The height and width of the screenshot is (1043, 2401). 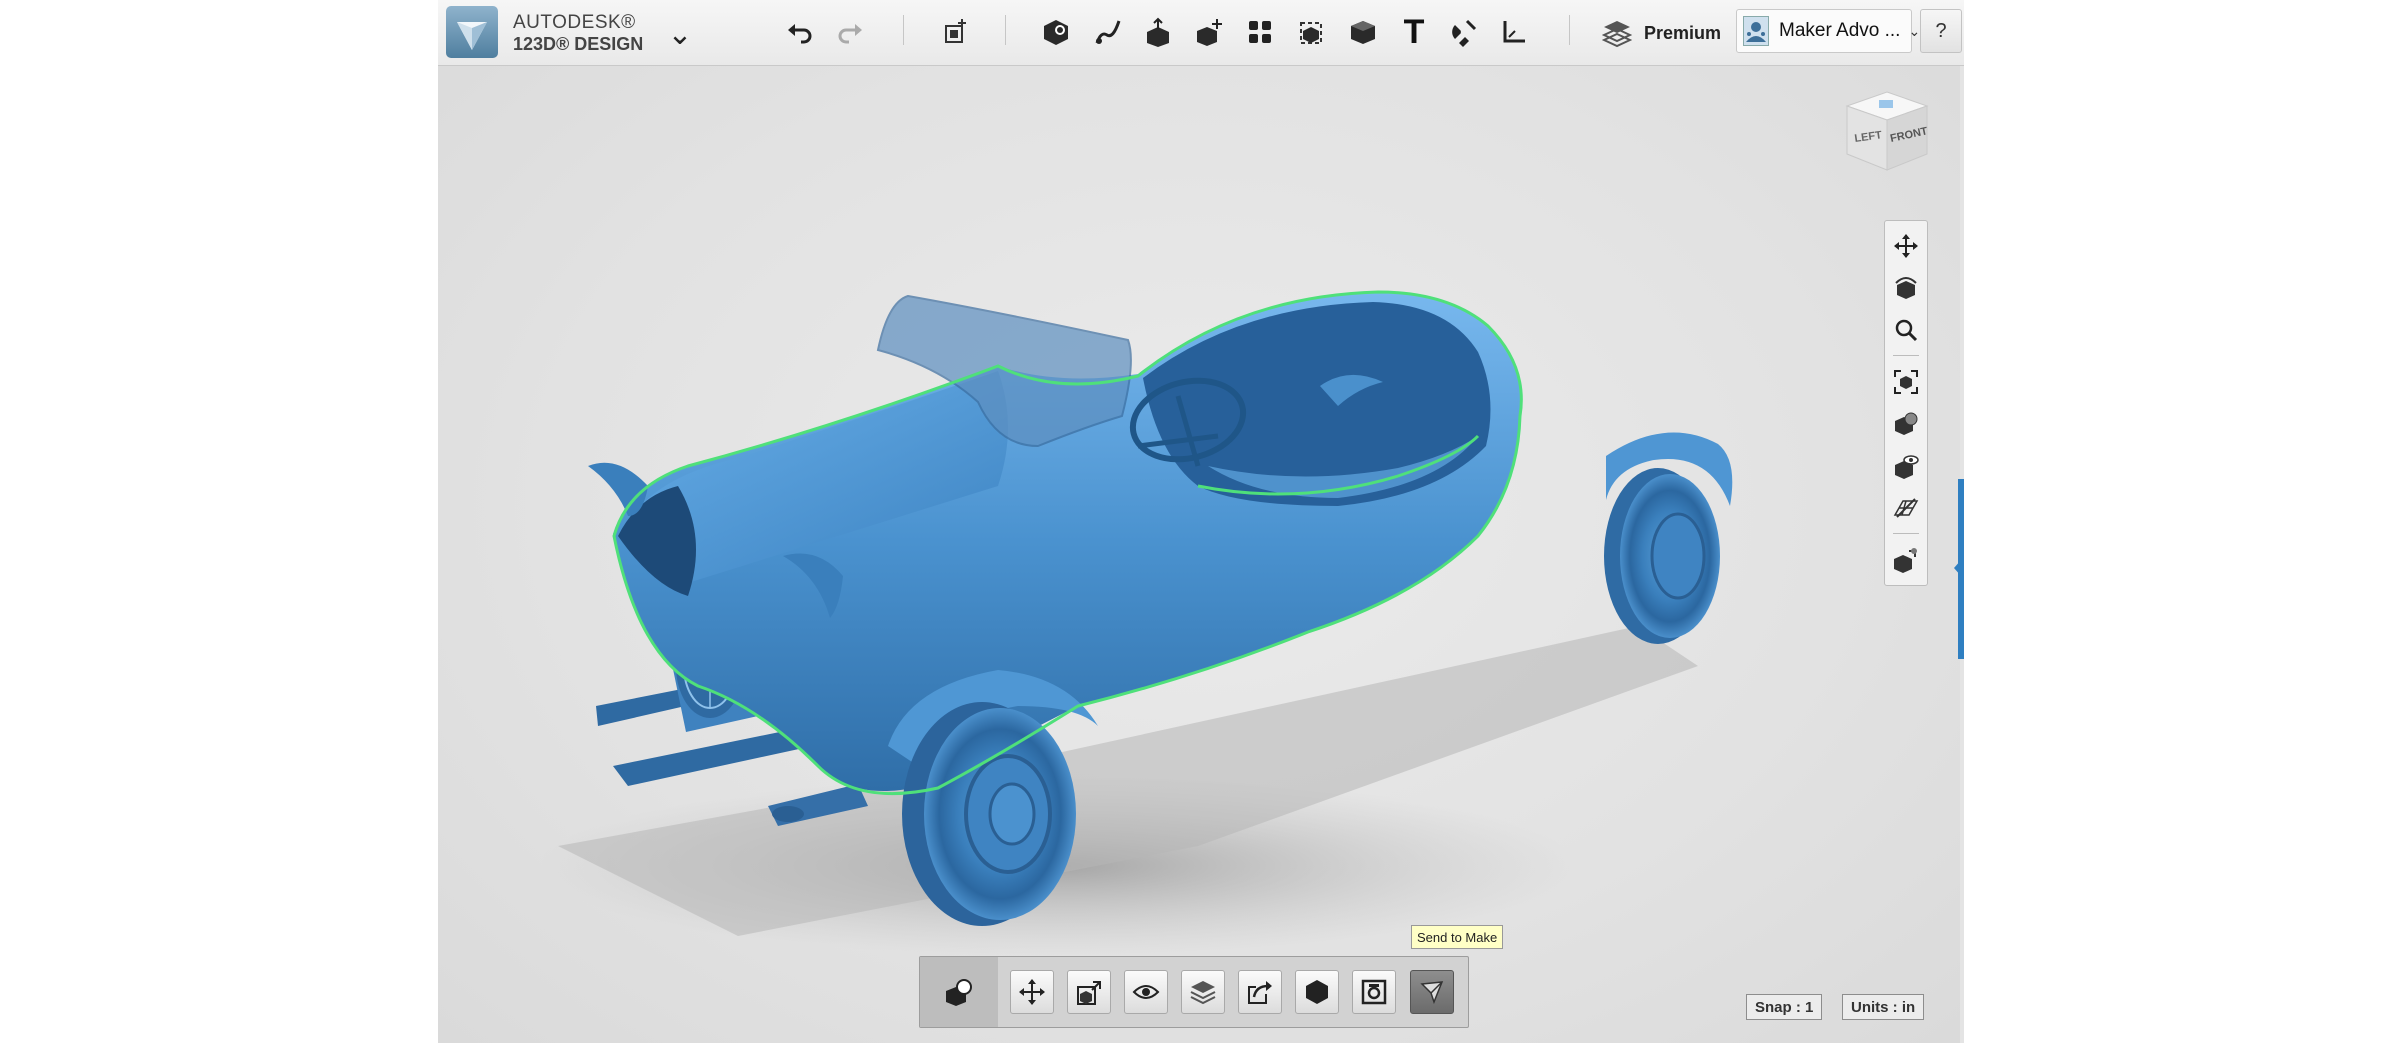 What do you see at coordinates (680, 34) in the screenshot?
I see `app-menu-button: ⌄` at bounding box center [680, 34].